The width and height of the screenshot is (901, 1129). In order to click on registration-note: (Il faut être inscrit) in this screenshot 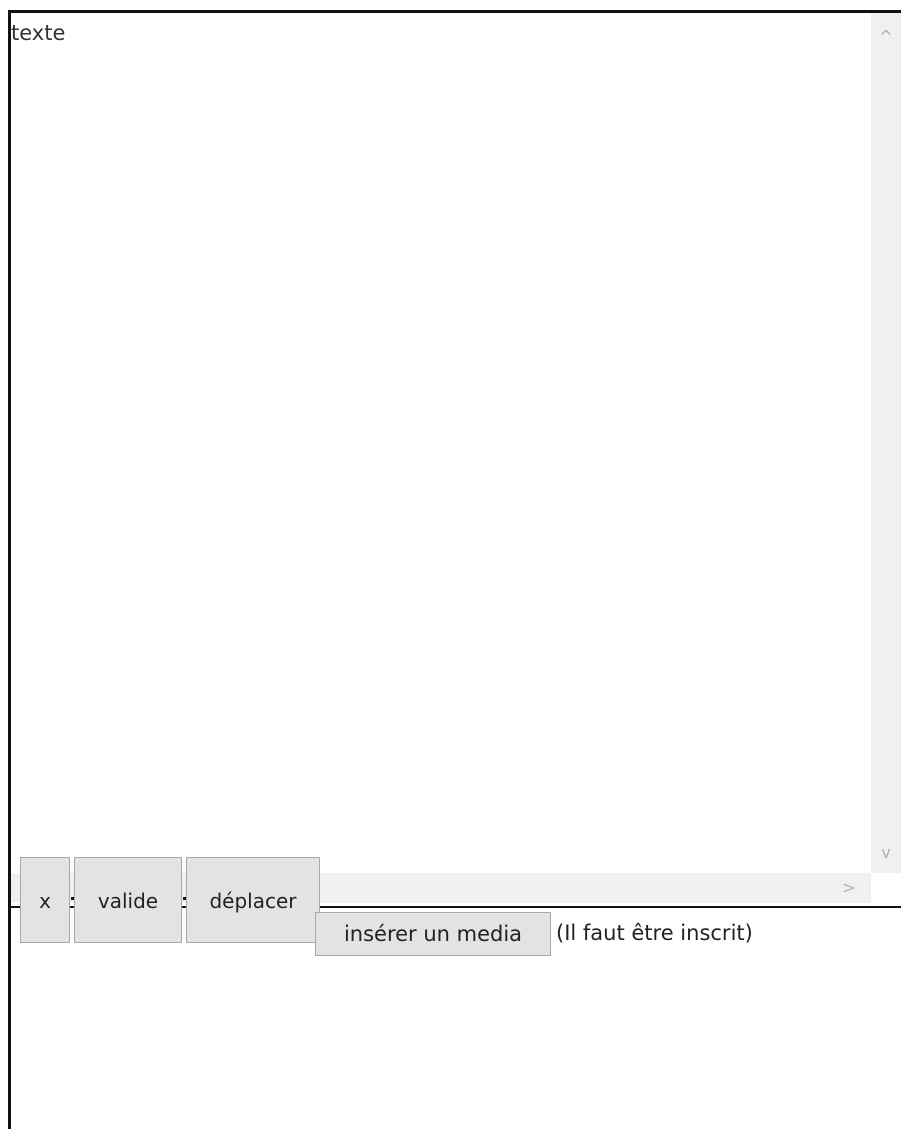, I will do `click(654, 933)`.